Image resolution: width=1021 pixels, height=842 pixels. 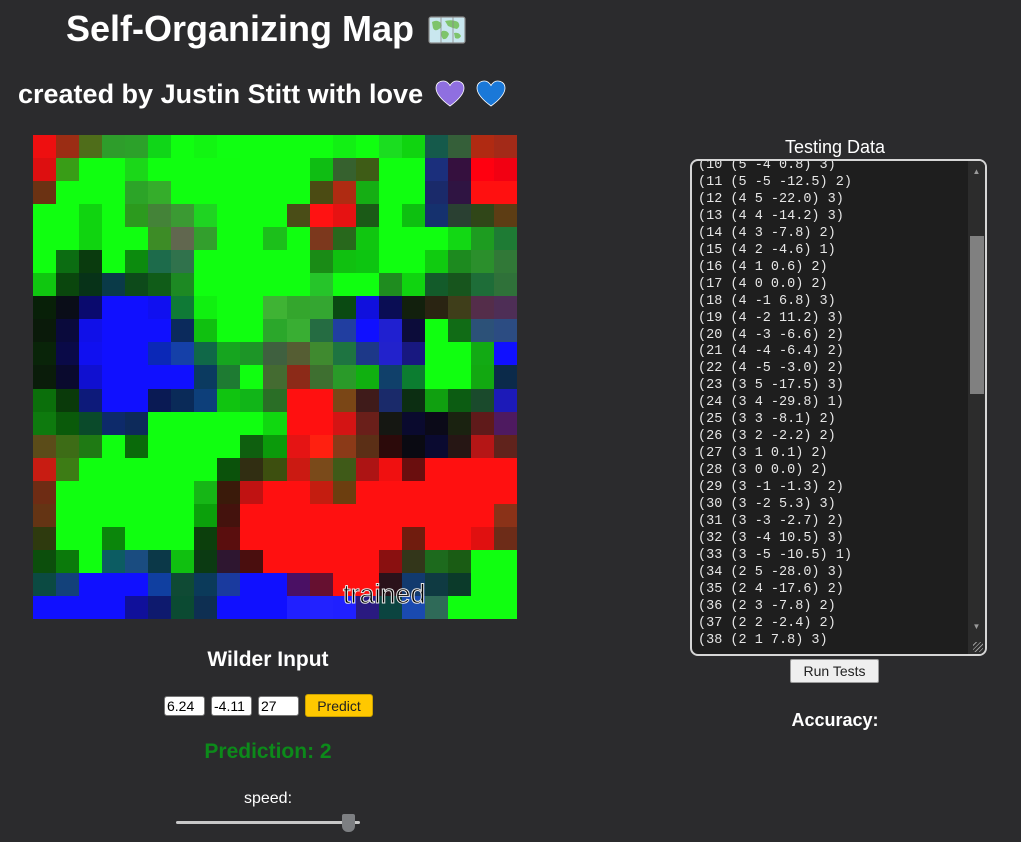 I want to click on scroll-up-arrow-icon: ▲, so click(x=976, y=172).